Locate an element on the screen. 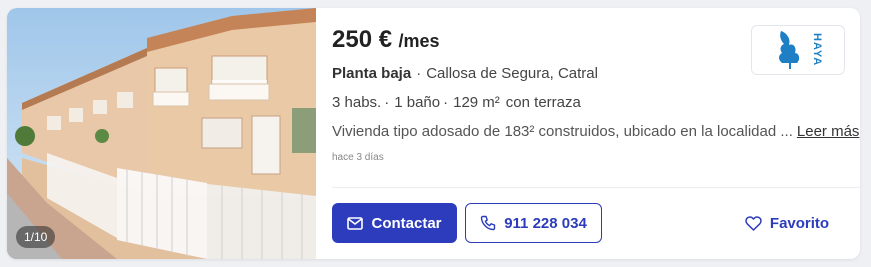 The width and height of the screenshot is (871, 267). phone-button: 911 228 034 is located at coordinates (533, 223).